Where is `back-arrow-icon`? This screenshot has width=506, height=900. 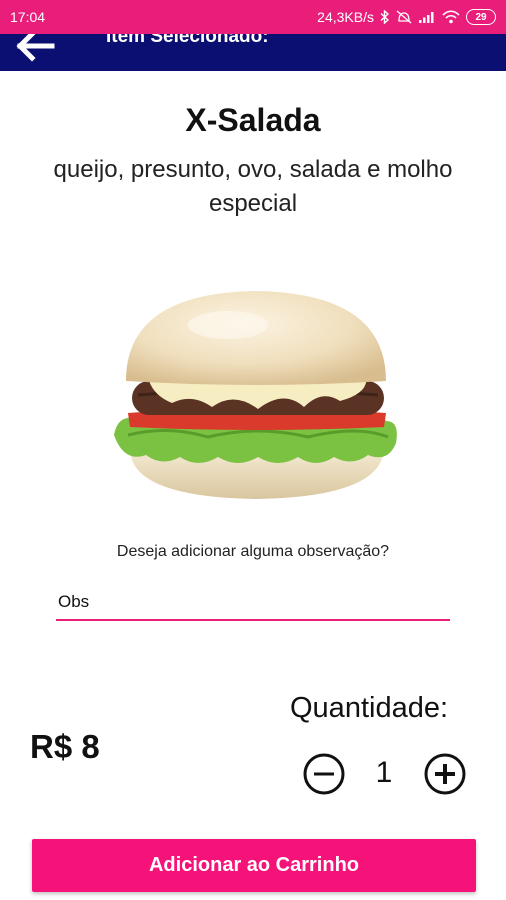
back-arrow-icon is located at coordinates (35, 48).